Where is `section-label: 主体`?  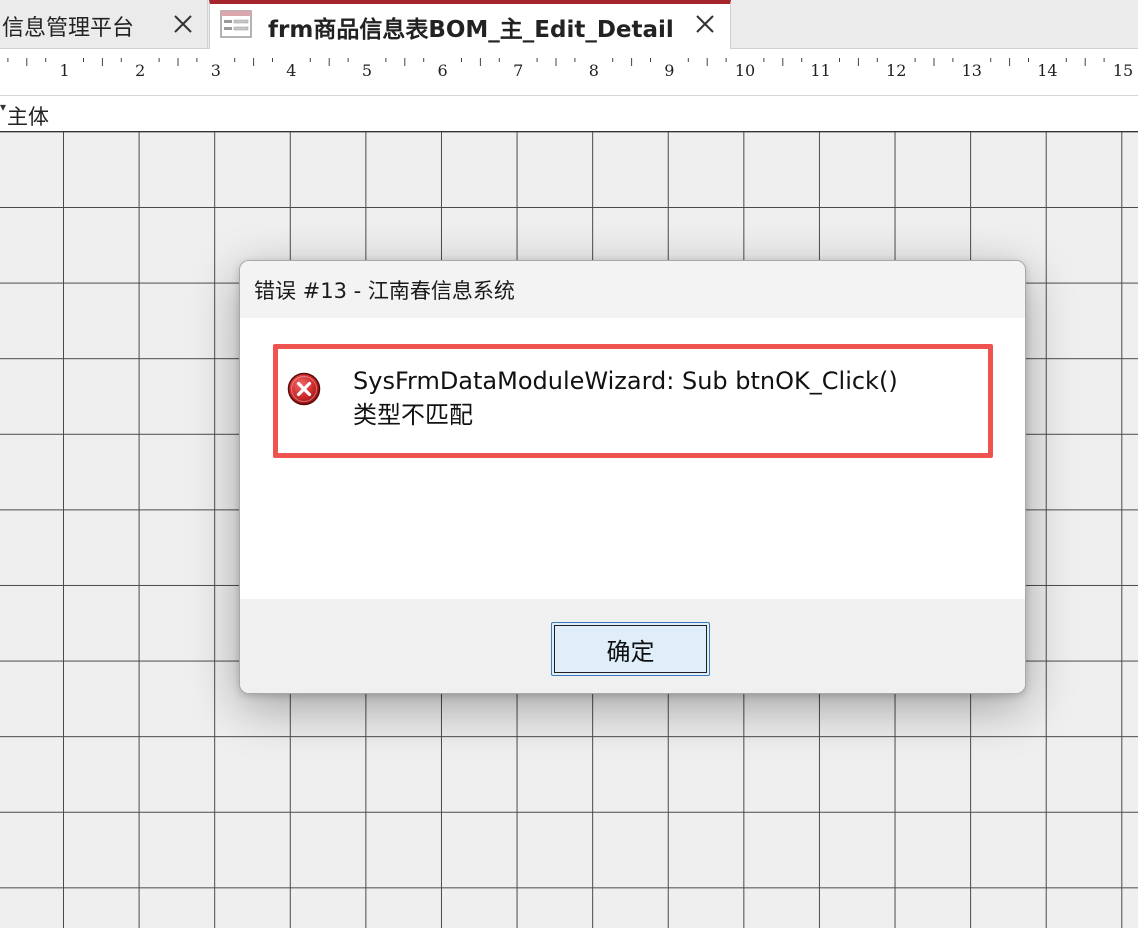
section-label: 主体 is located at coordinates (28, 117).